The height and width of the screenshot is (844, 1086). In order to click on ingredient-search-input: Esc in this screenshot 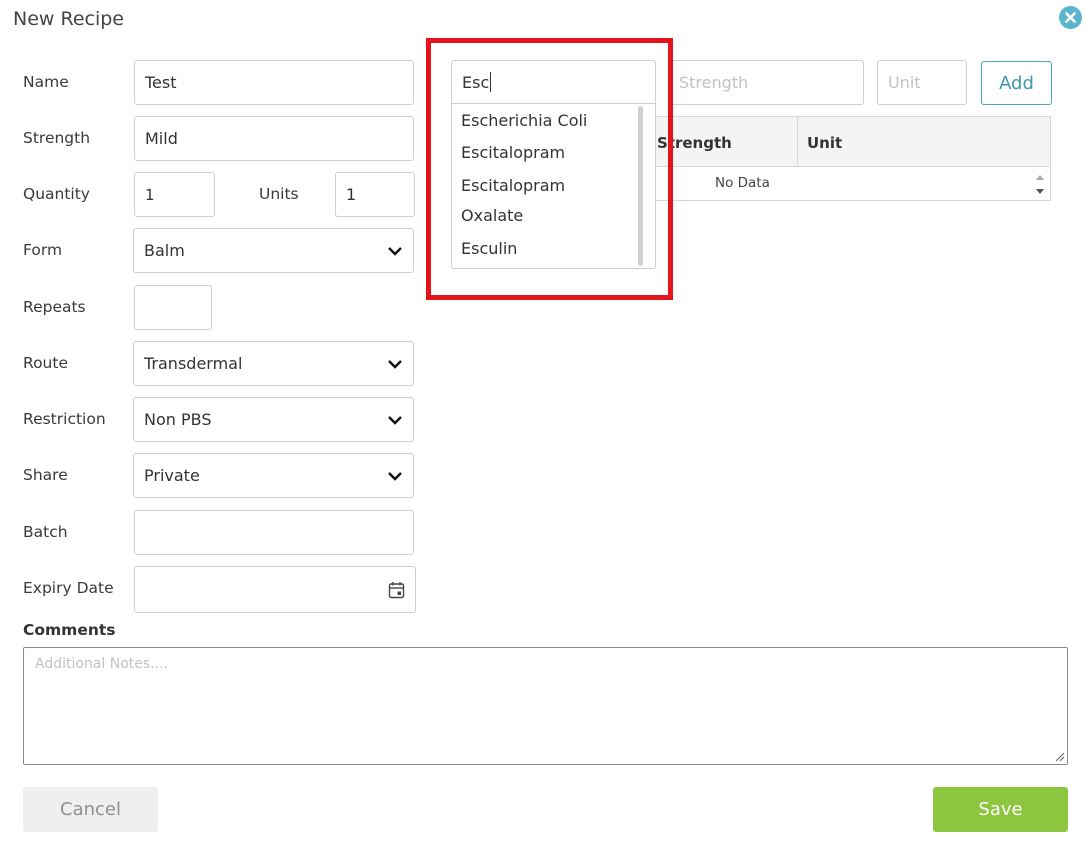, I will do `click(553, 82)`.